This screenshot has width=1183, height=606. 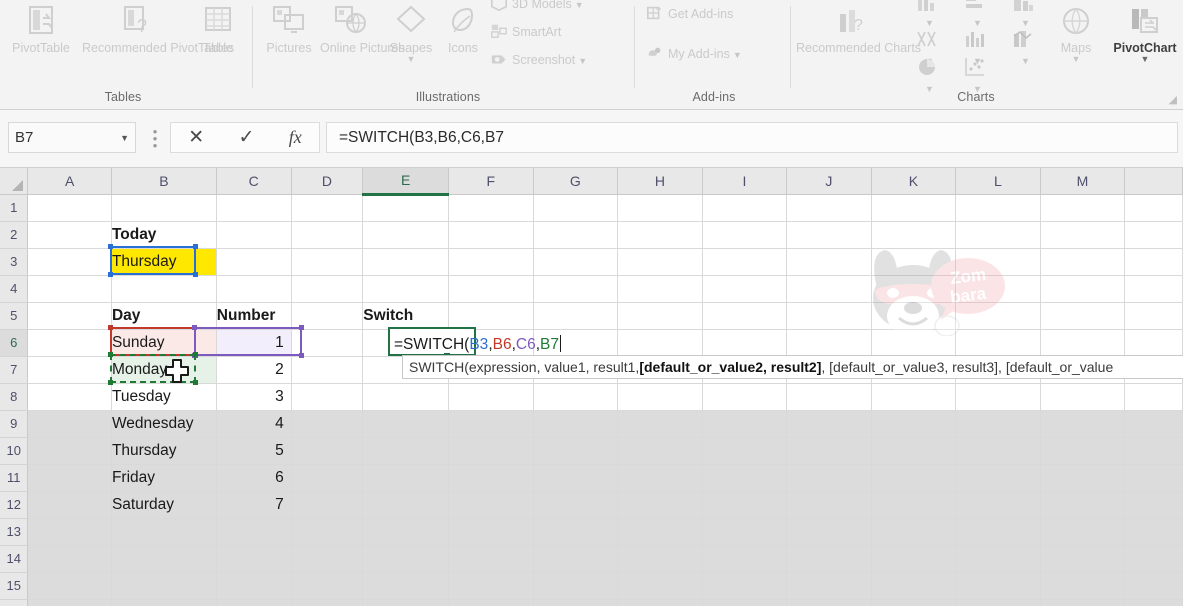 I want to click on row-header-6: 6, so click(x=14, y=343).